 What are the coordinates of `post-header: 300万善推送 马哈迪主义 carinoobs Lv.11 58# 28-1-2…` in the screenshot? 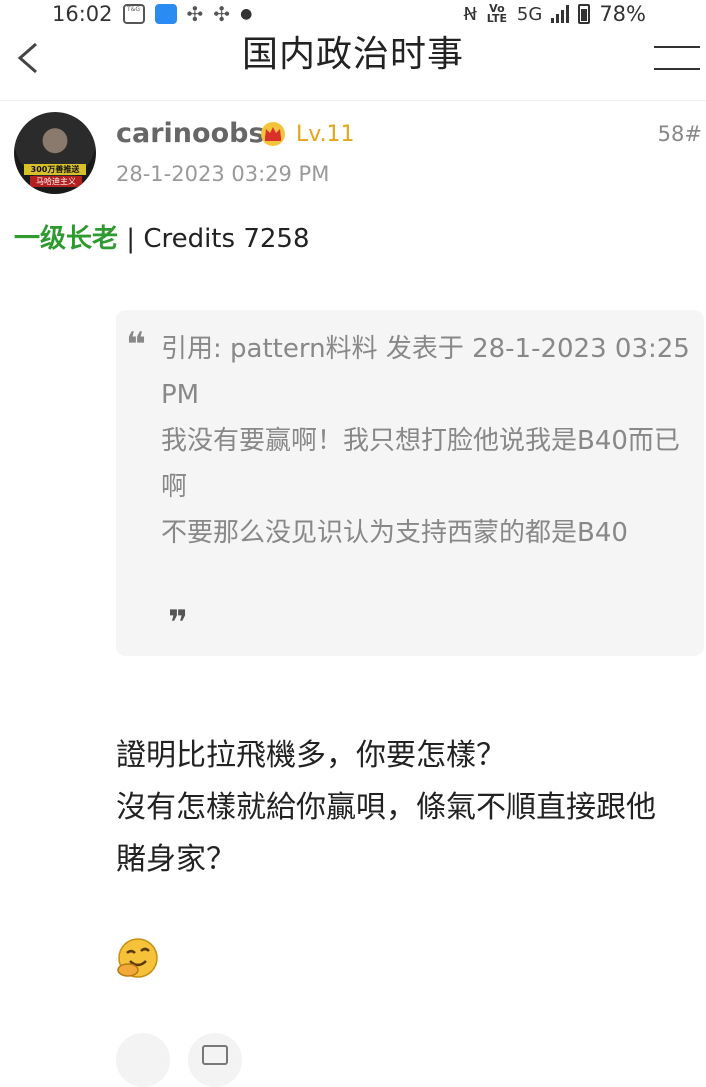 It's located at (353, 155).